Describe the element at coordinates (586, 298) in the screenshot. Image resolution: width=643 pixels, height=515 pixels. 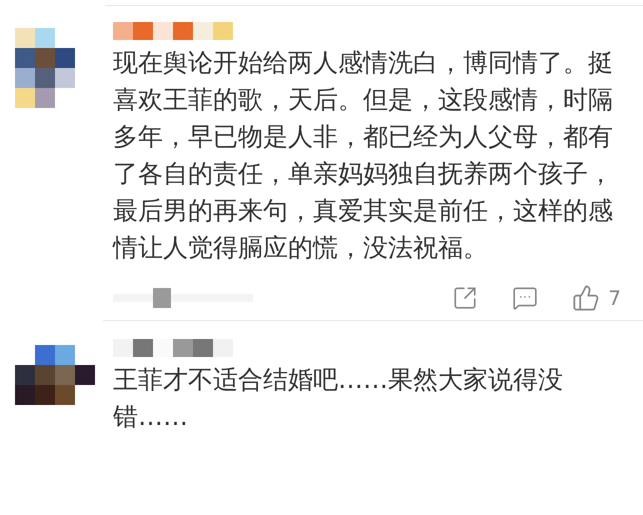
I see `like-icon` at that location.